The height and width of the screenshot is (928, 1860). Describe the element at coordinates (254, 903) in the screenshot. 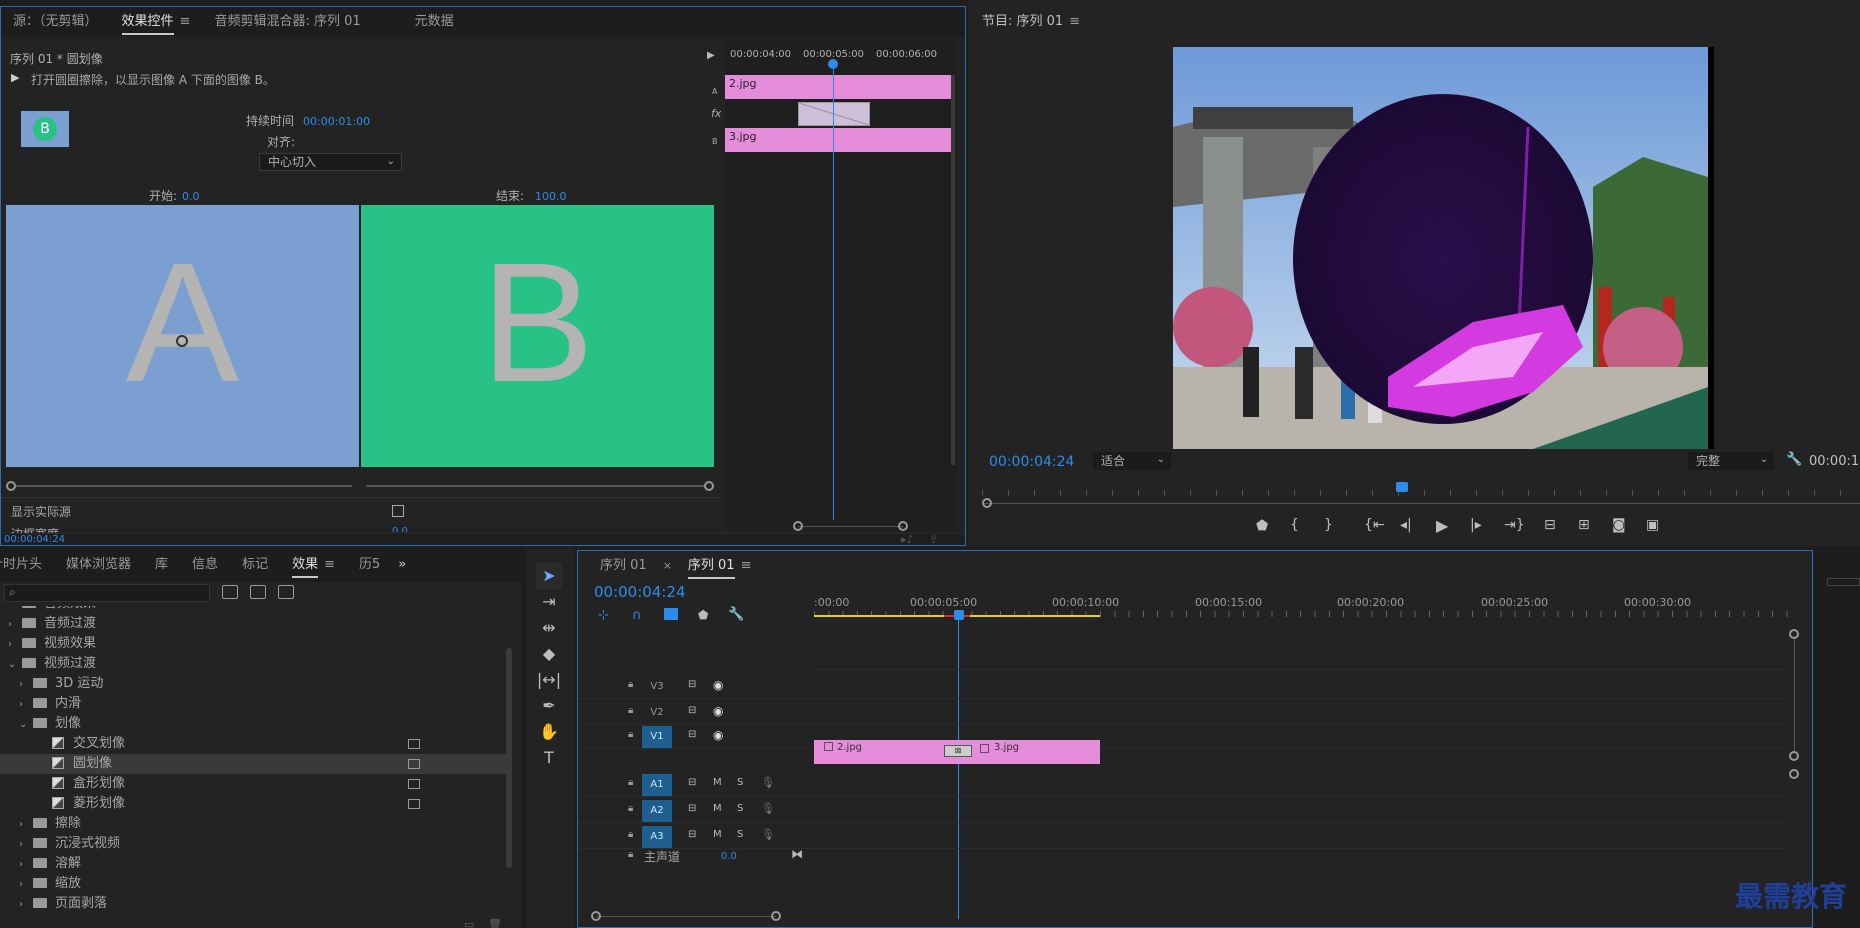

I see `effect-folder: › 页面剥落` at that location.